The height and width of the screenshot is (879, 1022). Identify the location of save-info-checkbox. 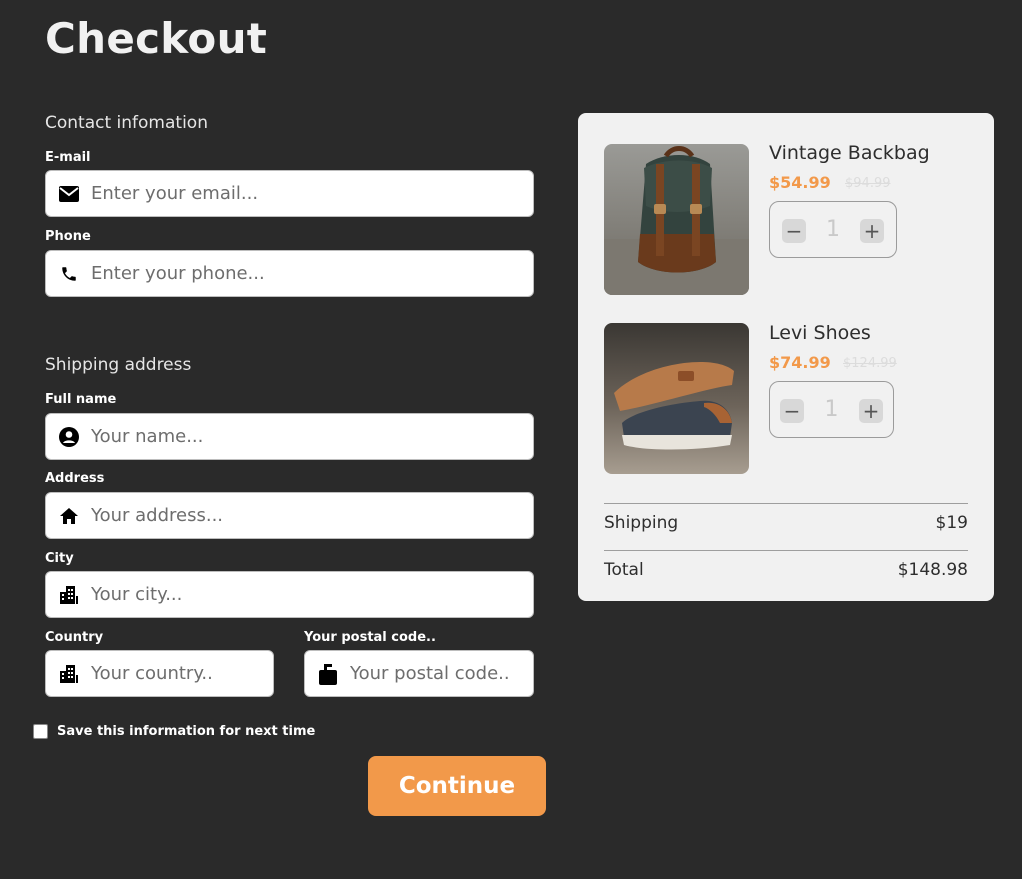
(40, 731).